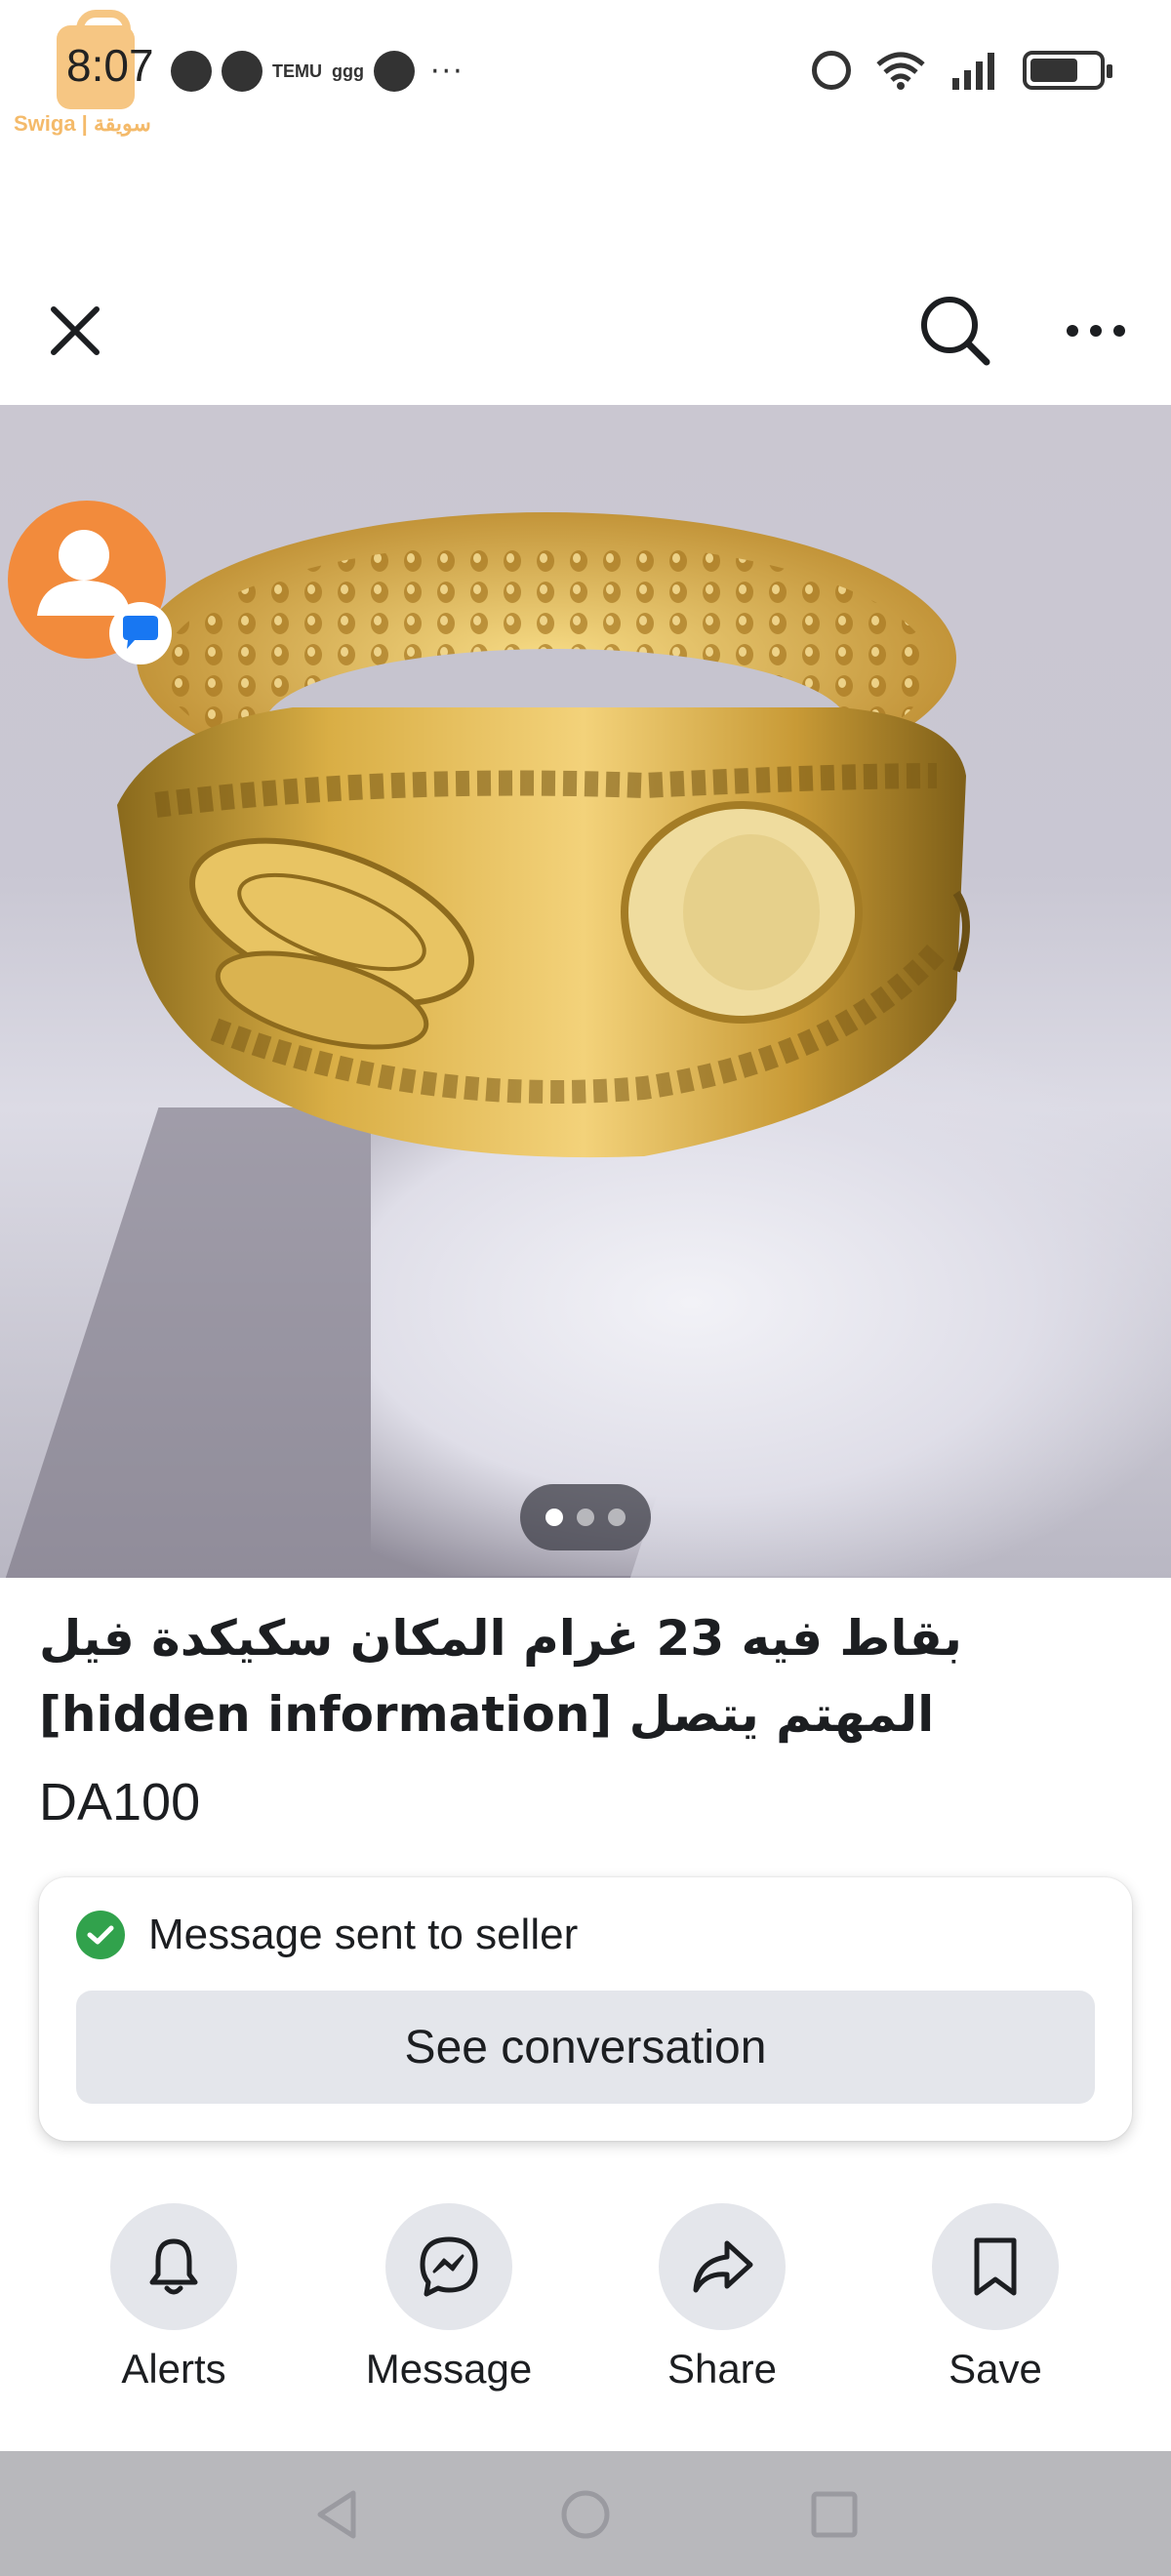 The width and height of the screenshot is (1171, 2576). I want to click on share-button: Share, so click(722, 2298).